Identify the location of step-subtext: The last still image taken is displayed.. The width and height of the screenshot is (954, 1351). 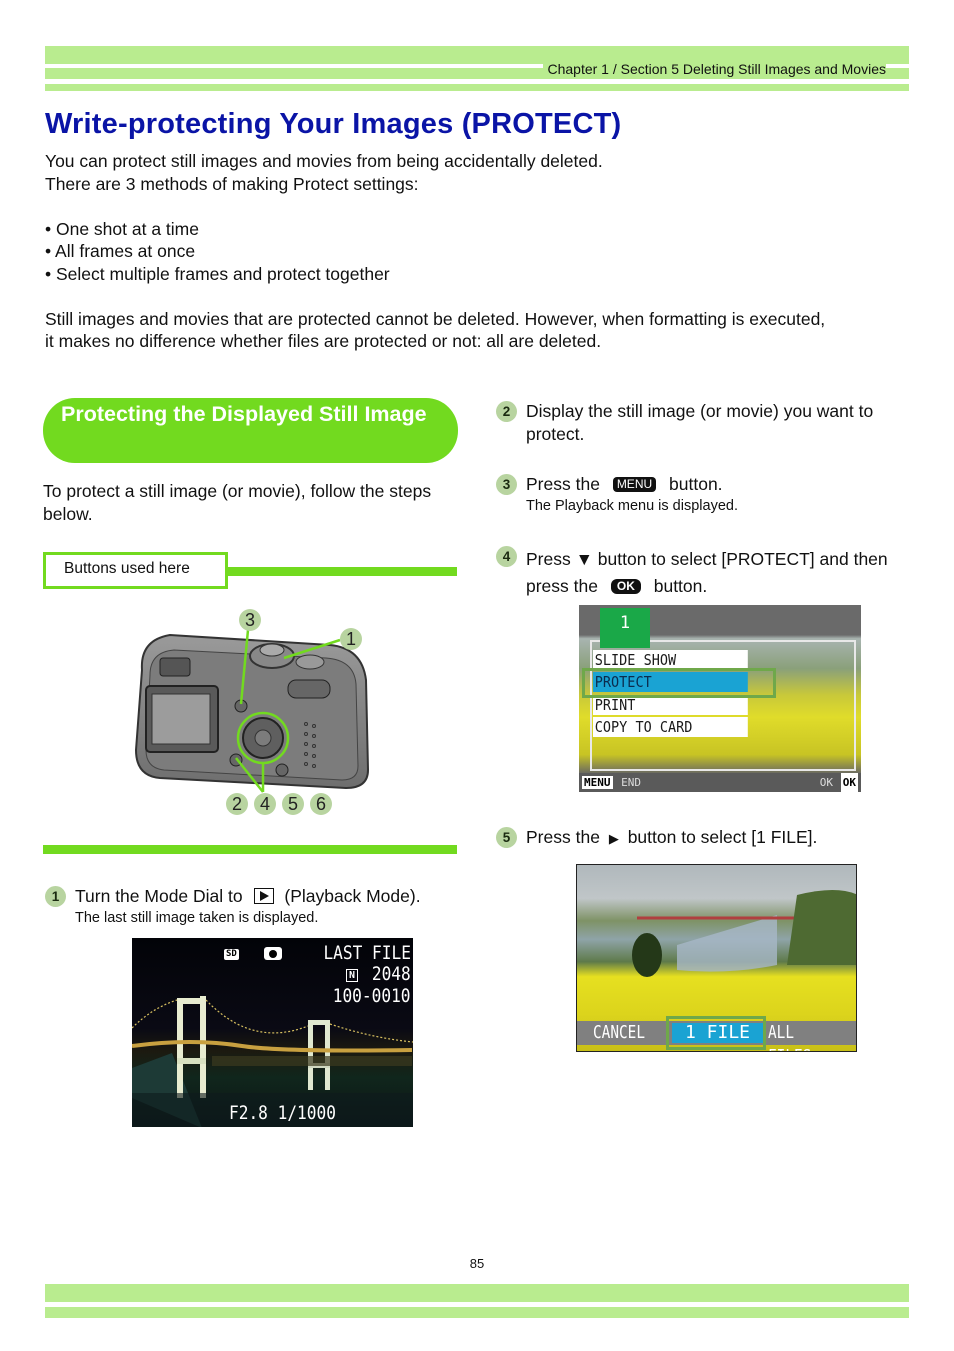
(197, 918).